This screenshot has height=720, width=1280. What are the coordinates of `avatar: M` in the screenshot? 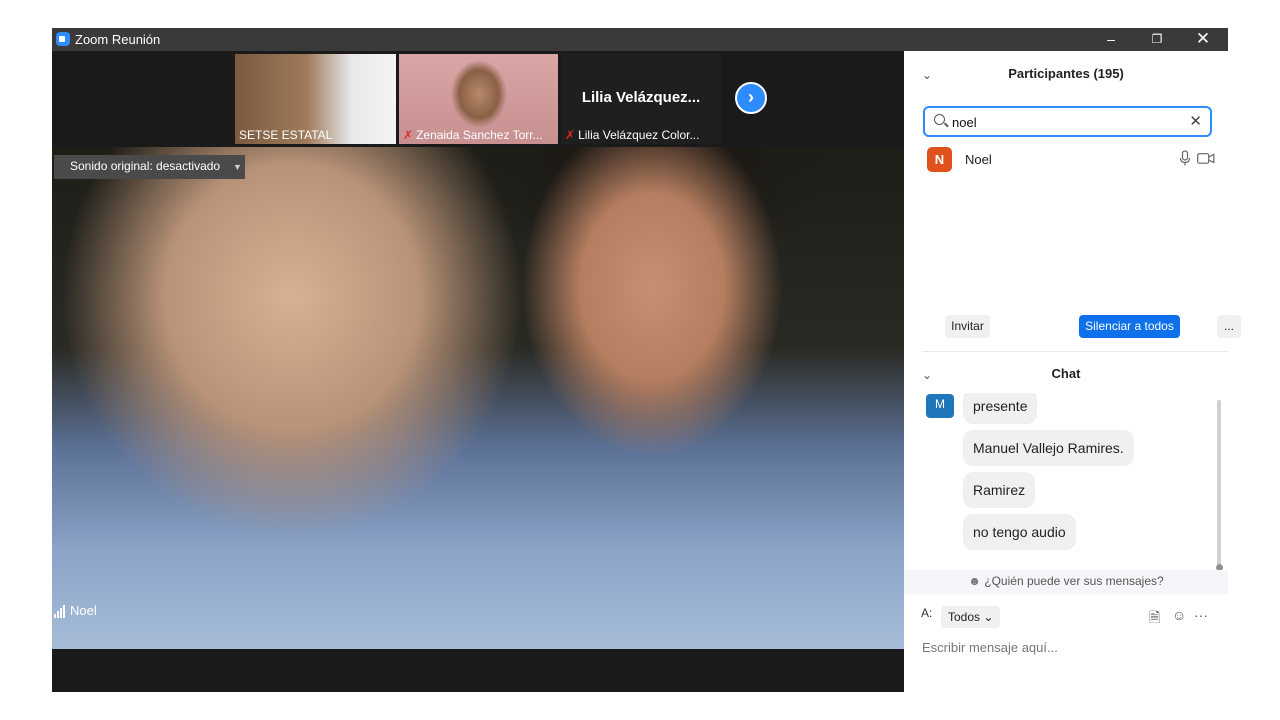 It's located at (940, 406).